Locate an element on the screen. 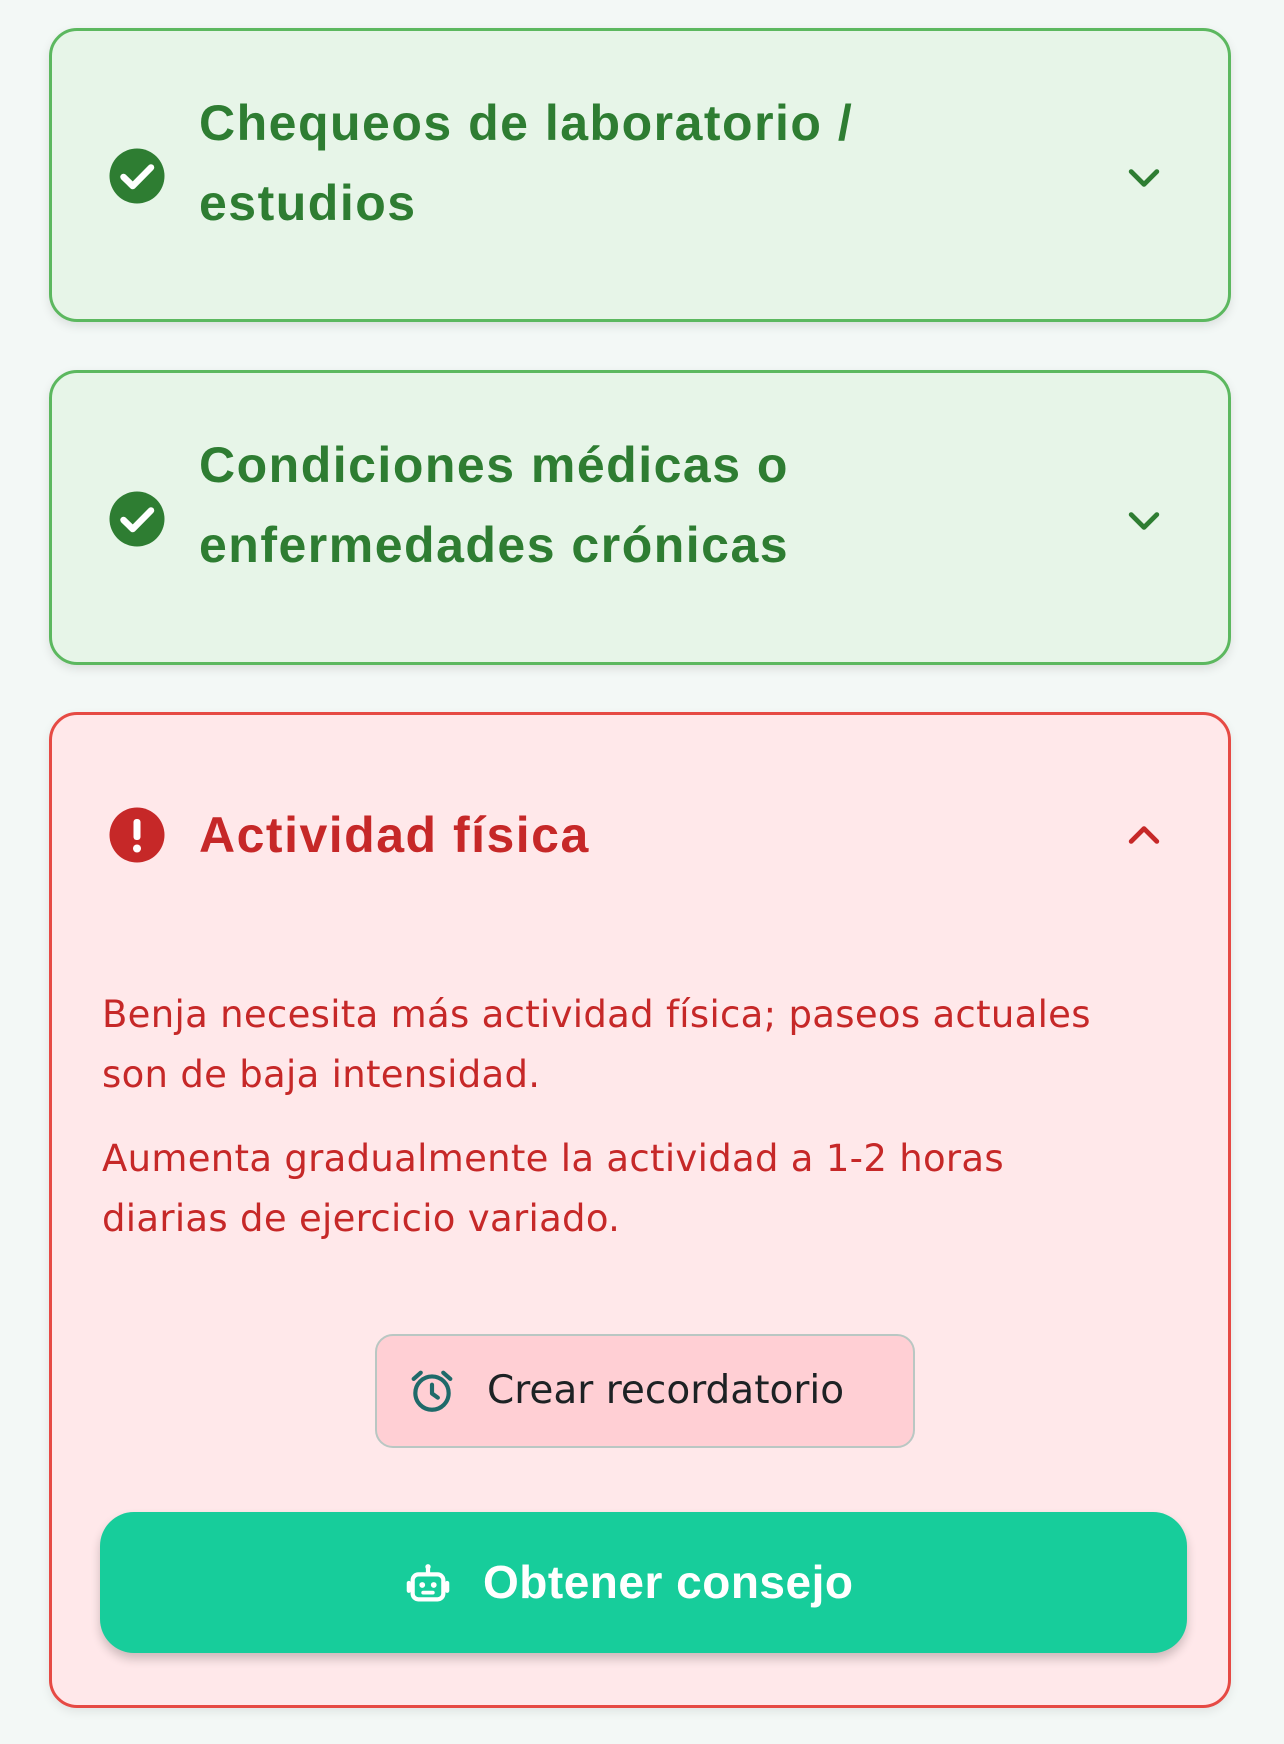 This screenshot has width=1284, height=1744. alarm-clock-icon is located at coordinates (432, 1391).